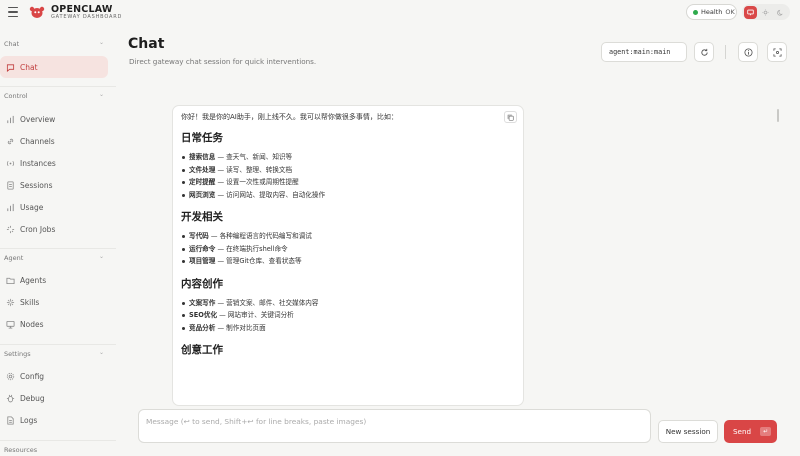 The height and width of the screenshot is (456, 800). What do you see at coordinates (32, 376) in the screenshot?
I see `sidebar-item-label: Config` at bounding box center [32, 376].